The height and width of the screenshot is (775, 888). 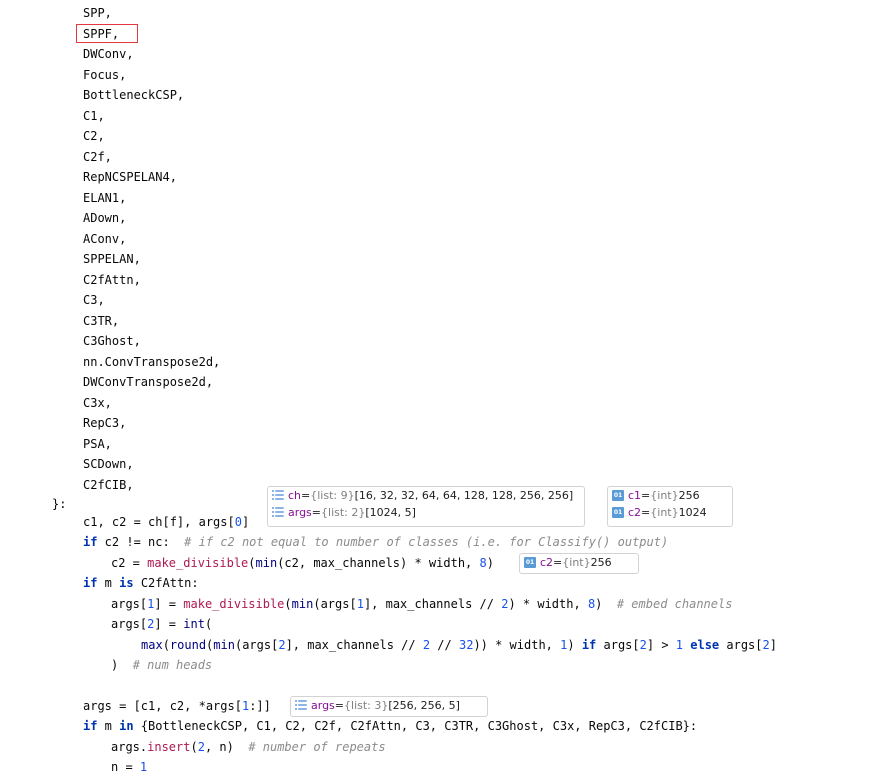 What do you see at coordinates (105, 423) in the screenshot?
I see `module-list-item: RepC3,` at bounding box center [105, 423].